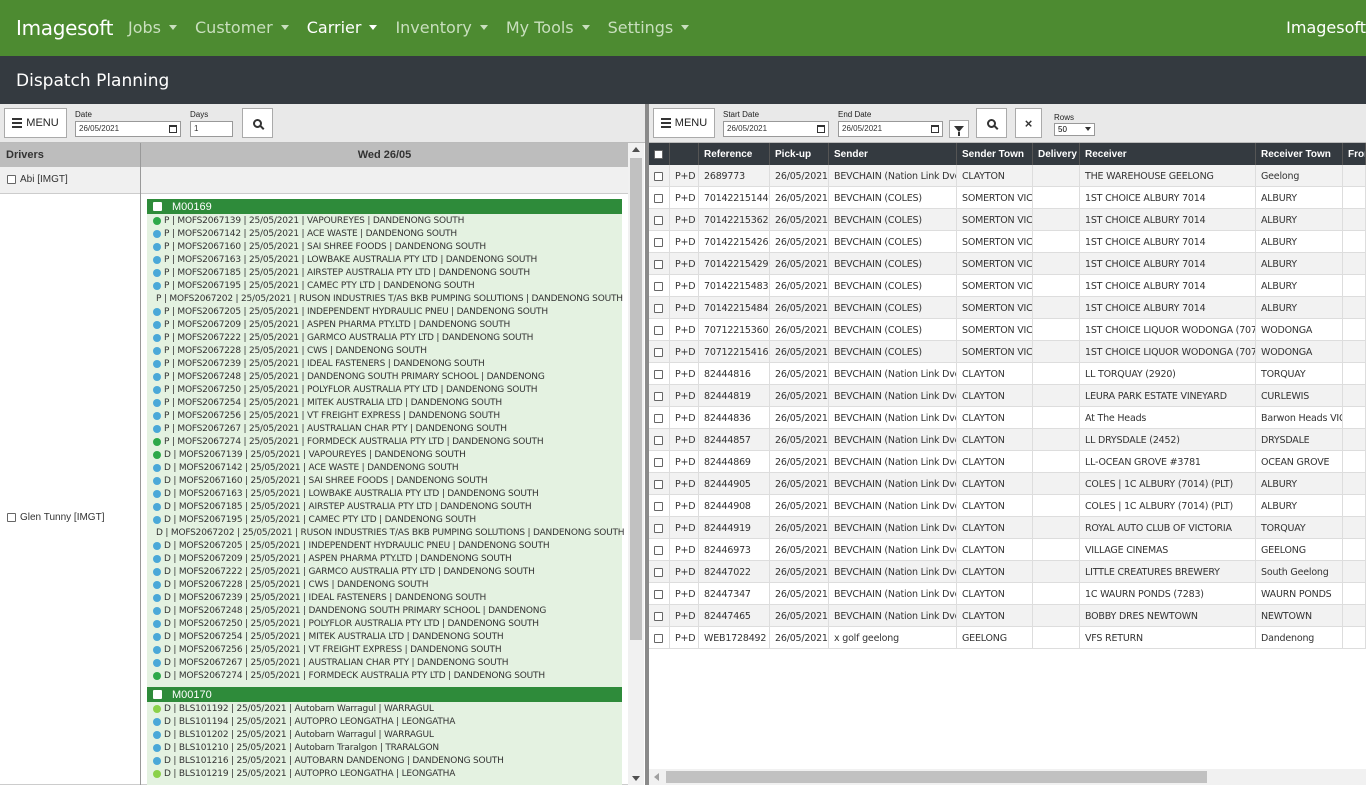 The height and width of the screenshot is (785, 1366). Describe the element at coordinates (684, 123) in the screenshot. I see `right-menu-button: MENU` at that location.